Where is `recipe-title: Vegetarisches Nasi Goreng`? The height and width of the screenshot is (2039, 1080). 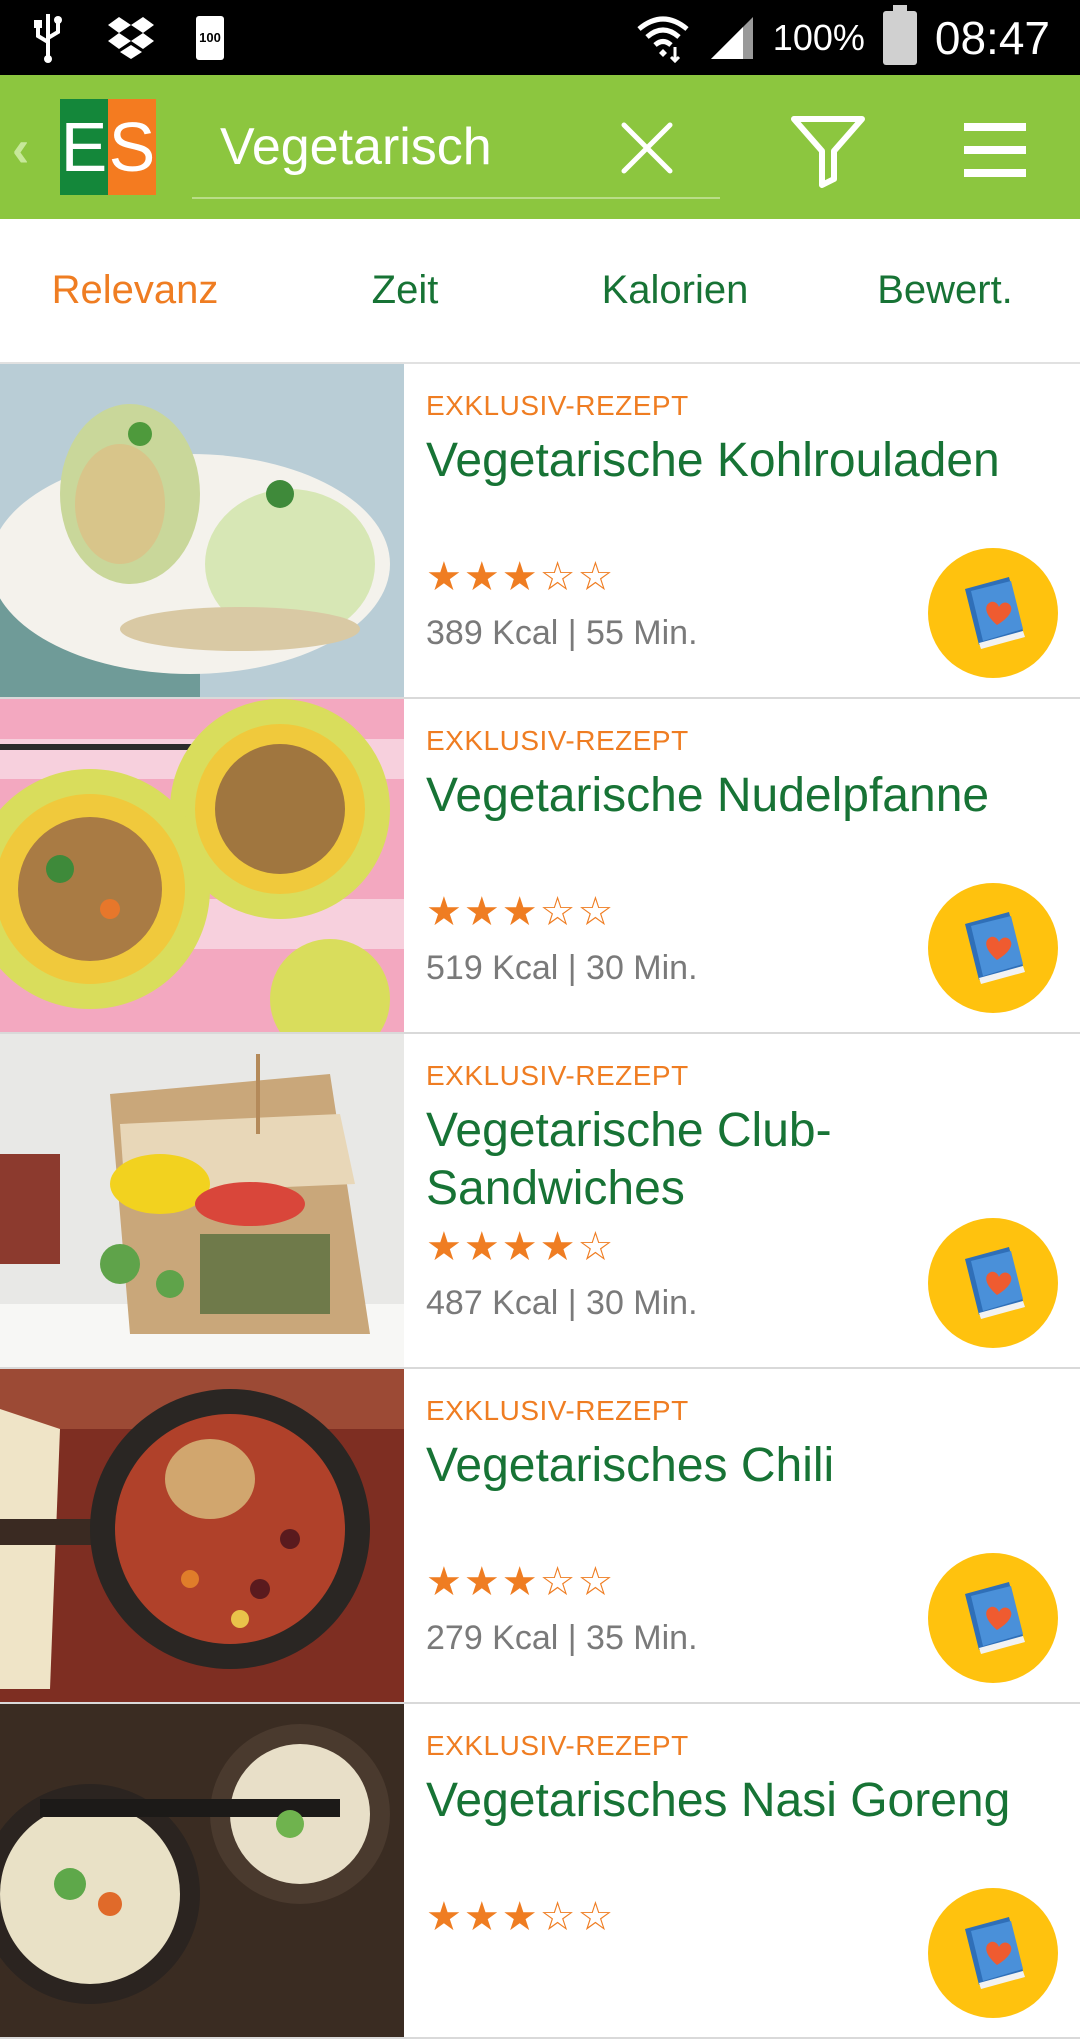 recipe-title: Vegetarisches Nasi Goreng is located at coordinates (718, 1800).